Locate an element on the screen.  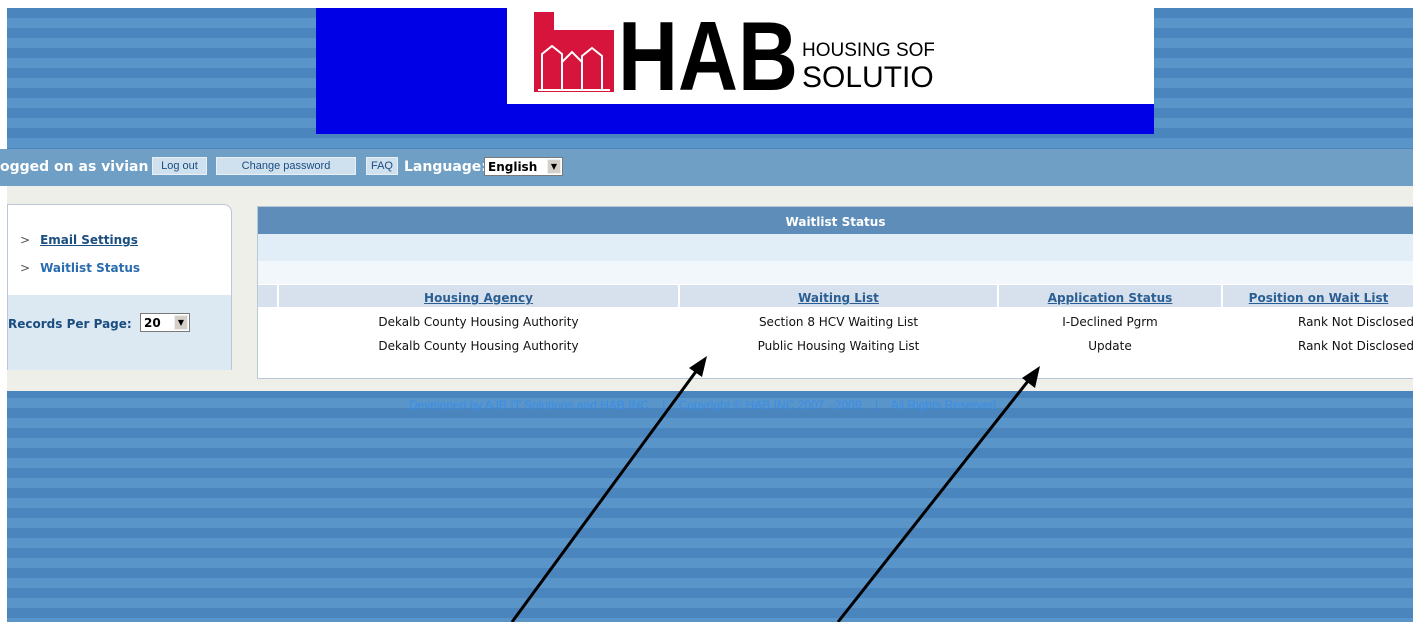
logo-tagline-2: SOLUTIONS is located at coordinates (868, 76).